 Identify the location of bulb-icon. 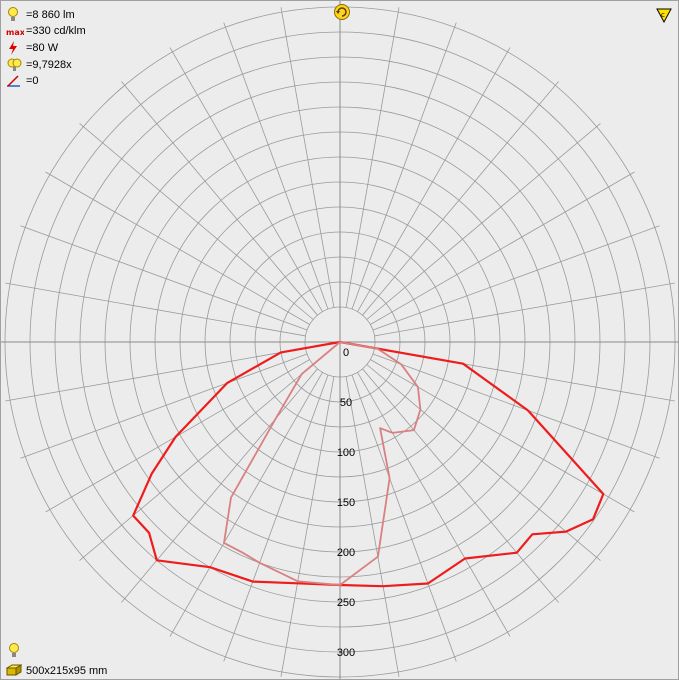
(14, 653).